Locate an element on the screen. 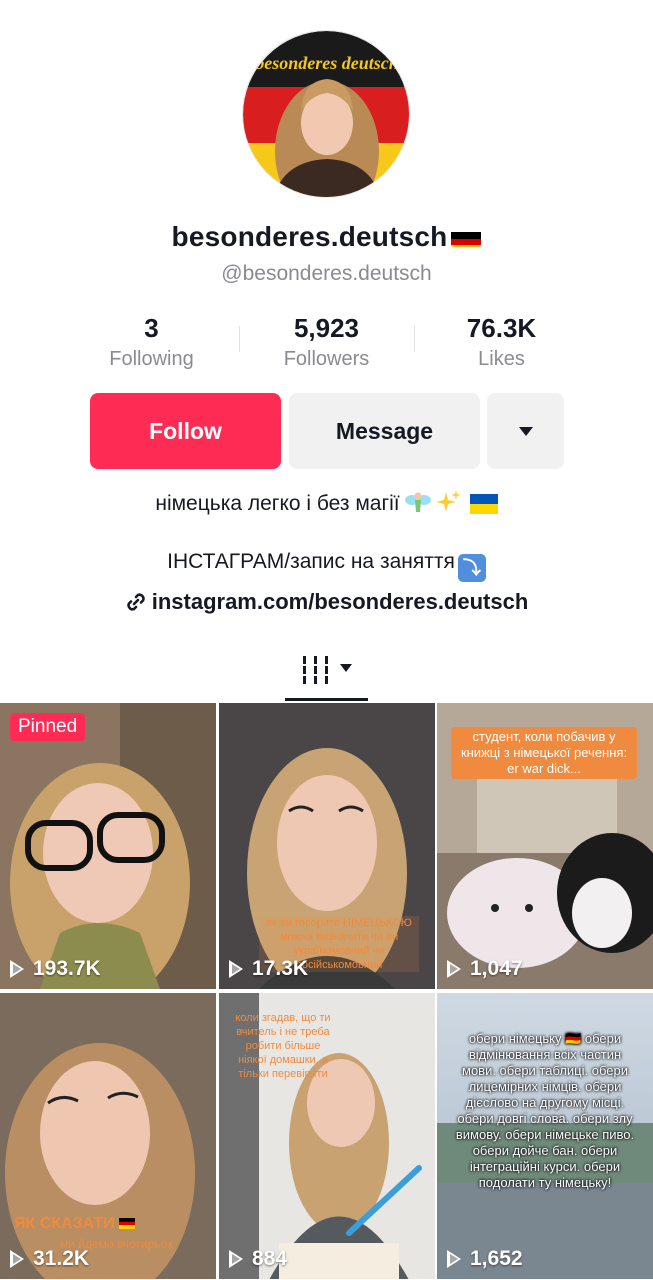  stat-followers-count: 5,923 is located at coordinates (326, 328).